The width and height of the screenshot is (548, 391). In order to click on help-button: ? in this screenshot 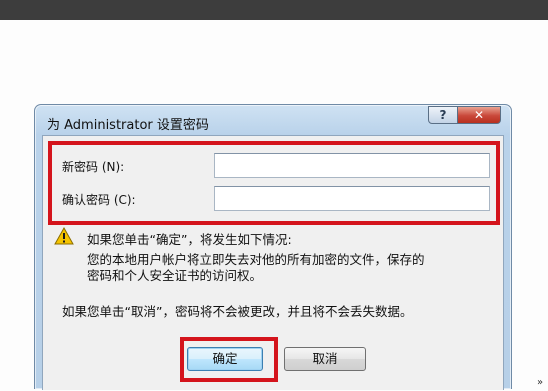, I will do `click(443, 115)`.